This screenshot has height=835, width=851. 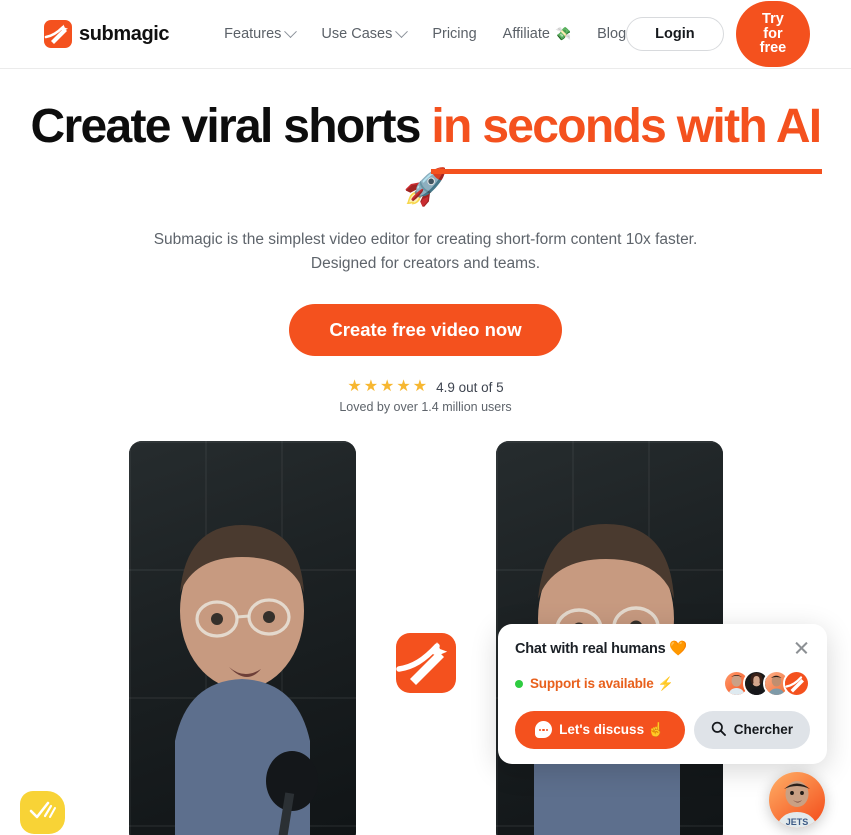 What do you see at coordinates (425, 663) in the screenshot?
I see `submagic-logo-badge` at bounding box center [425, 663].